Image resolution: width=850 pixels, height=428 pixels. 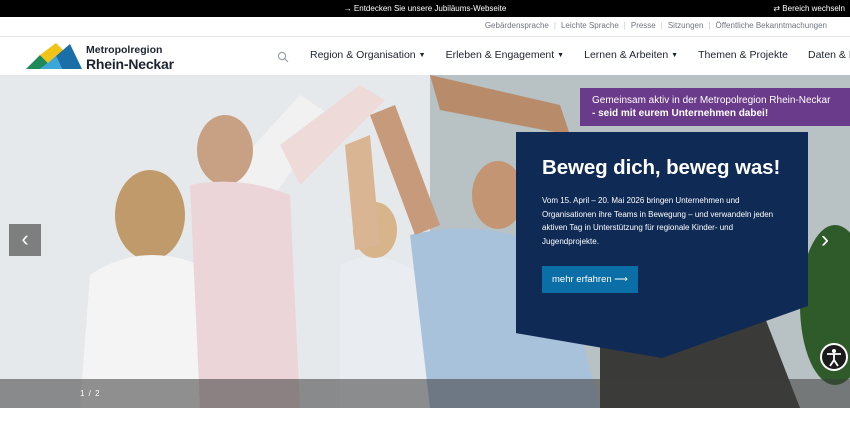 What do you see at coordinates (368, 55) in the screenshot?
I see `nav-region-organisation: Region & Organisation ▼` at bounding box center [368, 55].